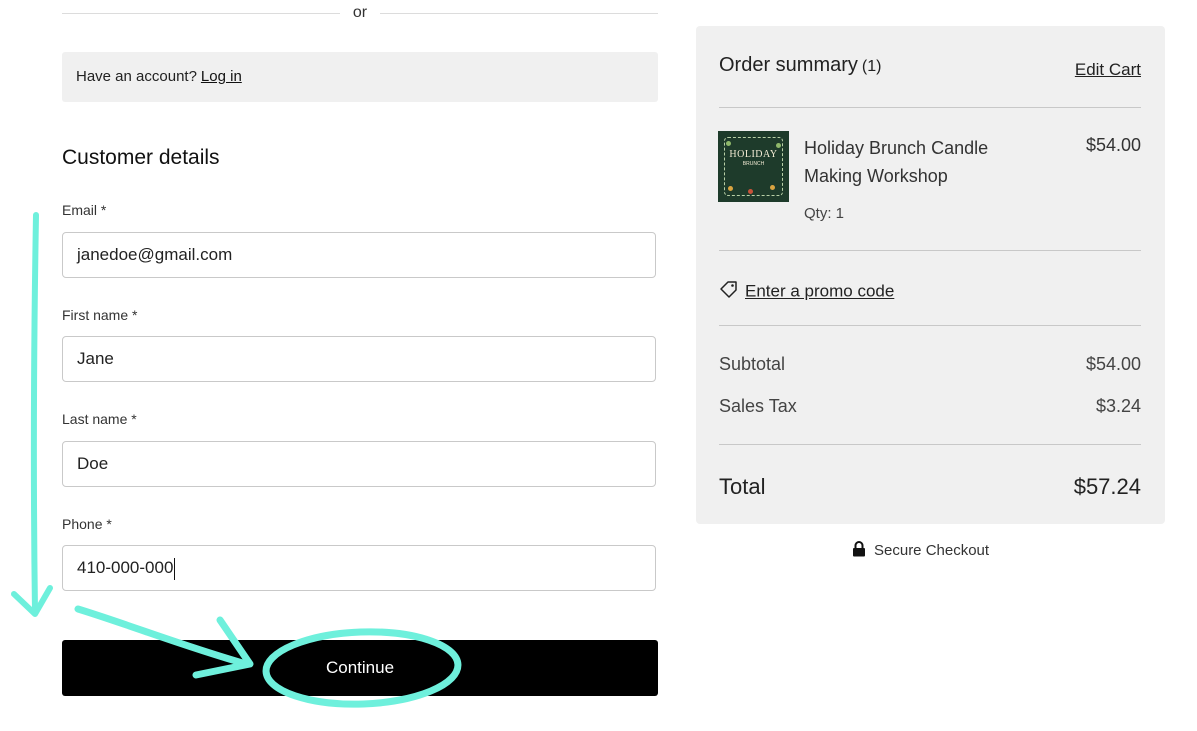 This screenshot has height=731, width=1197. I want to click on product-quantity: Qty: 1, so click(824, 213).